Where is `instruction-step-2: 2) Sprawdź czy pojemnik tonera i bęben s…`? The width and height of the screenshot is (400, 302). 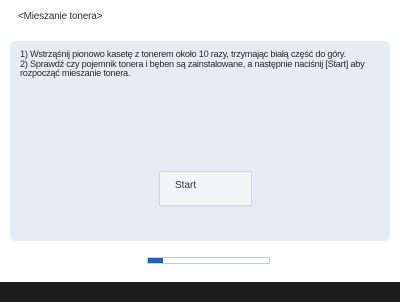 instruction-step-2: 2) Sprawdź czy pojemnik tonera i bęben s… is located at coordinates (192, 68).